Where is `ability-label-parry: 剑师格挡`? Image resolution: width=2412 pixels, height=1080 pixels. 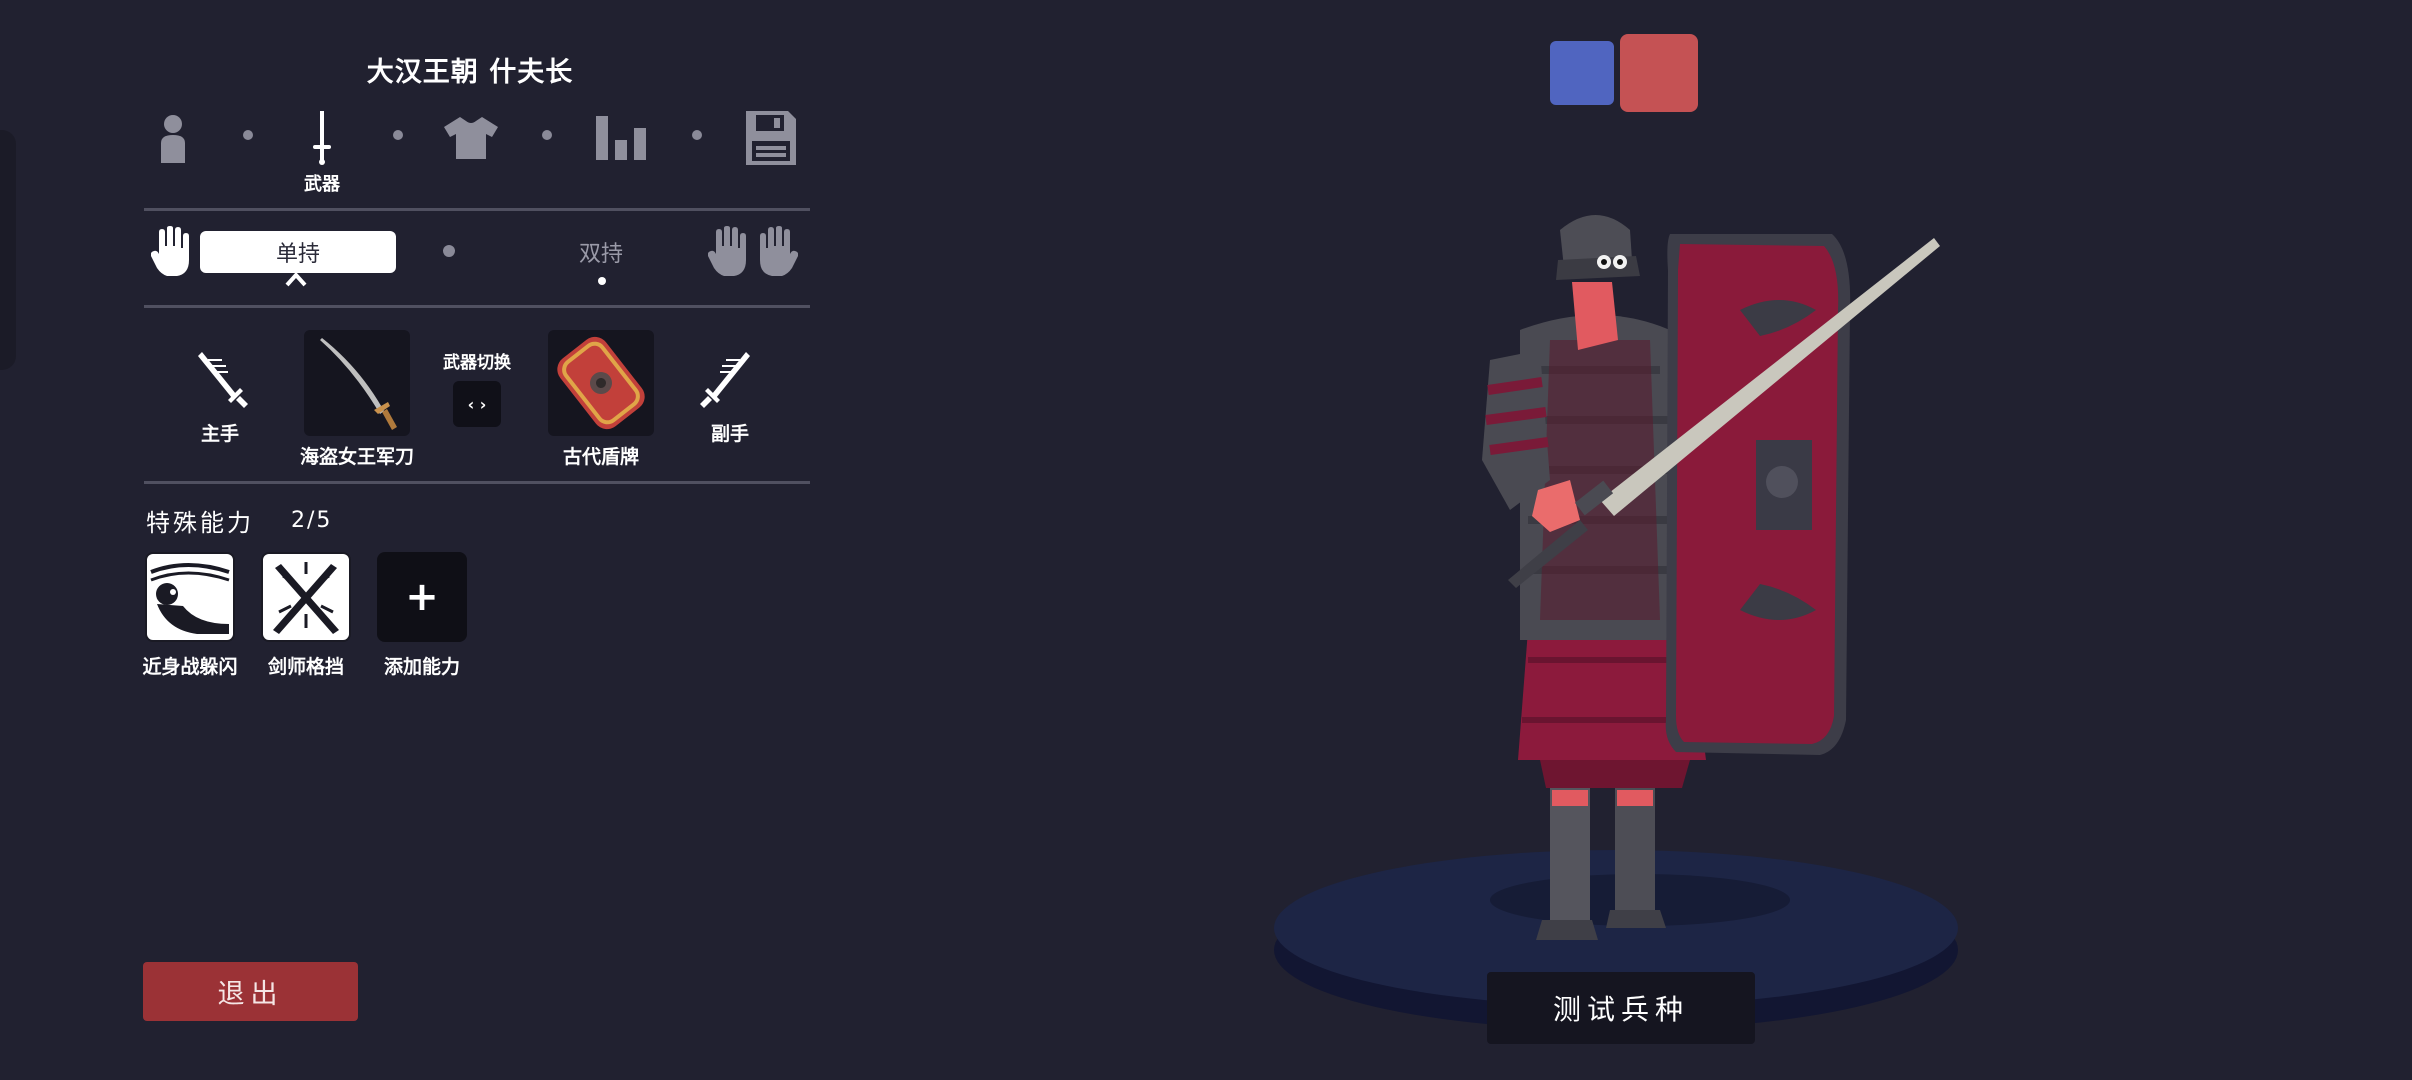 ability-label-parry: 剑师格挡 is located at coordinates (305, 667).